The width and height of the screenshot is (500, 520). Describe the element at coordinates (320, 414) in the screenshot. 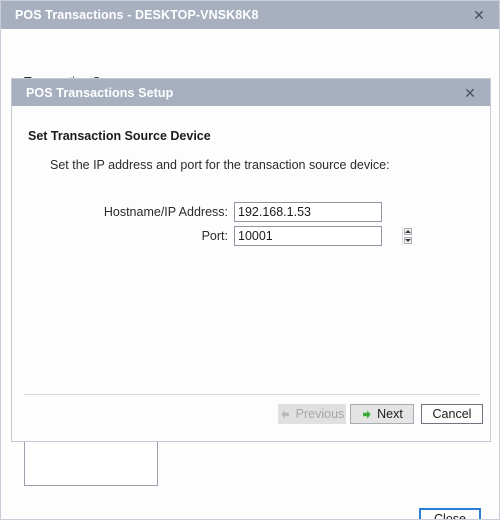

I see `previous-button-label: Previous` at that location.